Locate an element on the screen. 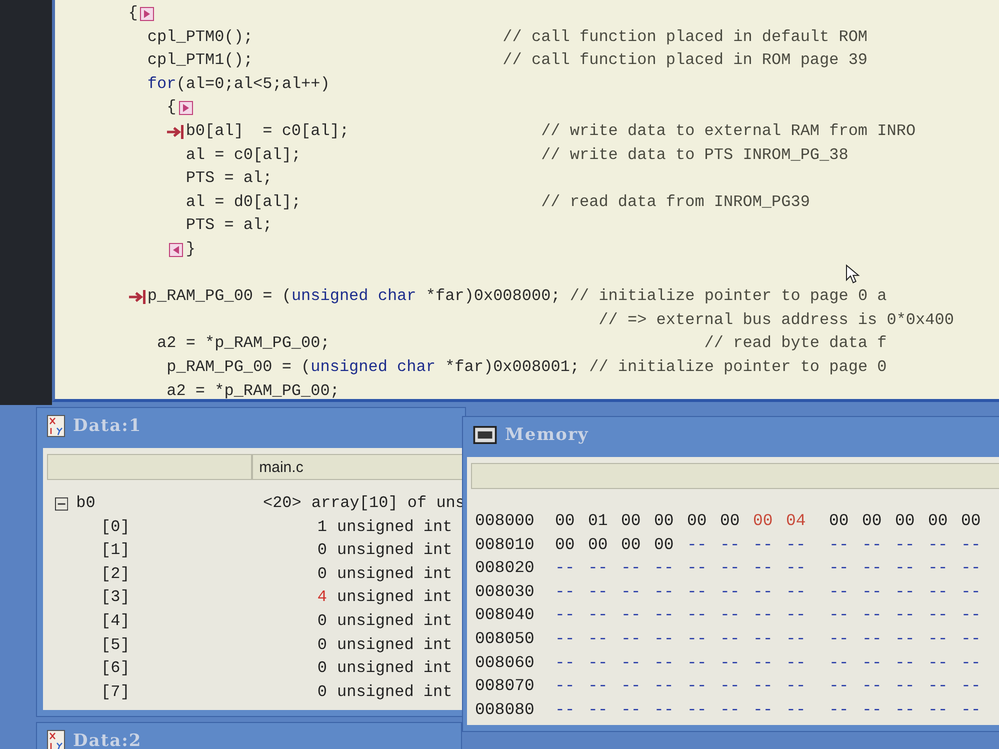 This screenshot has width=999, height=749. code-text: al = d0[al]; is located at coordinates (244, 202).